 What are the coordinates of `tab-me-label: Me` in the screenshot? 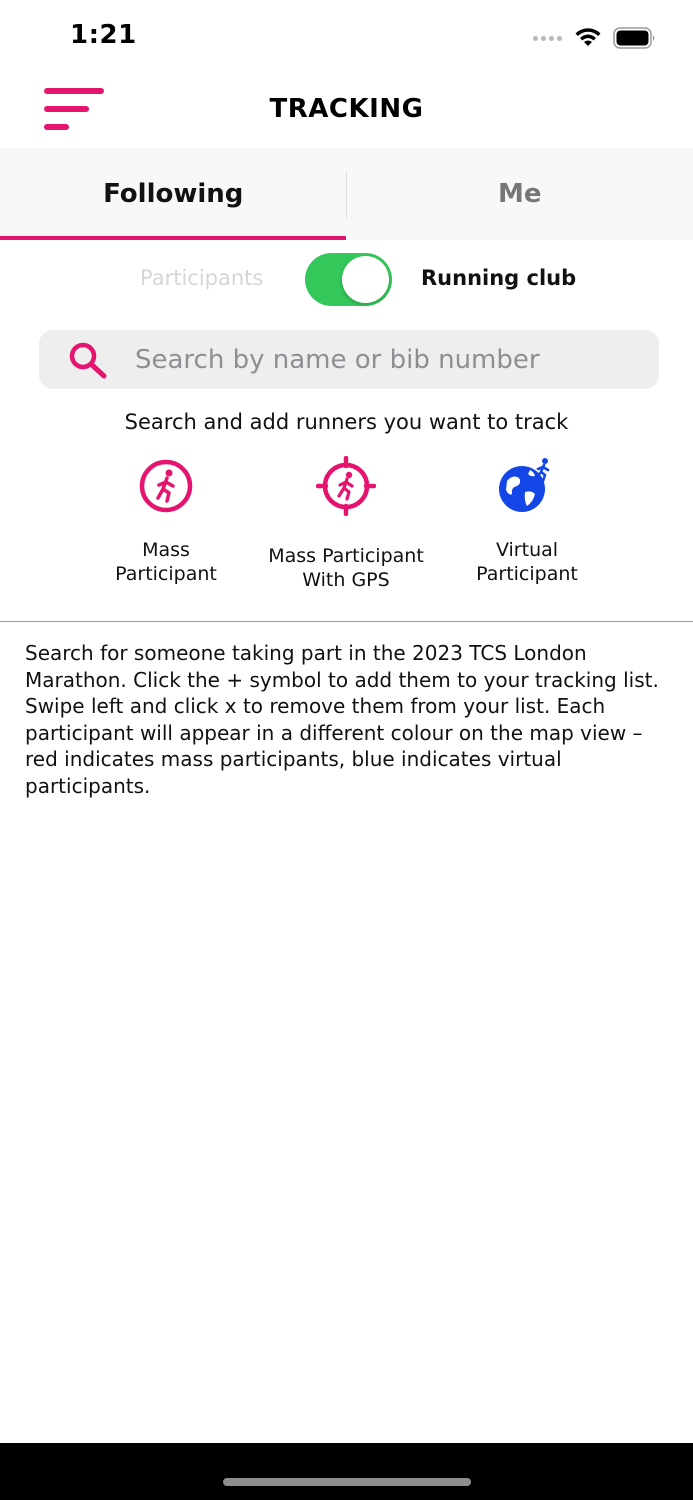 It's located at (519, 194).